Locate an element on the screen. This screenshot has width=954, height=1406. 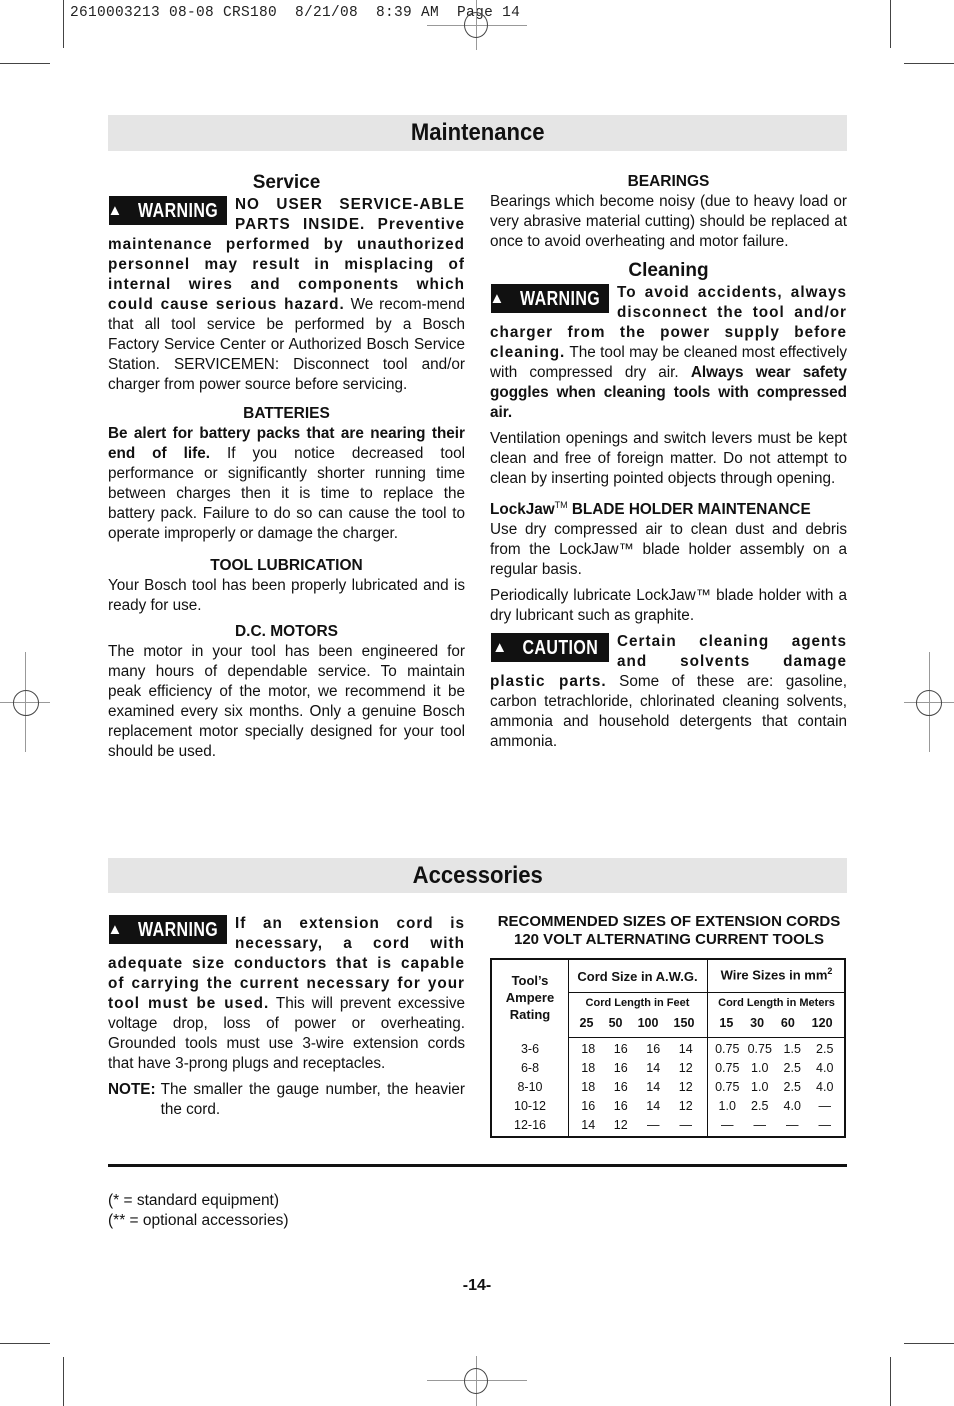
table-row: 10-12 16 16 14 12 1.0 2.5 4.0 — is located at coordinates (668, 1108).